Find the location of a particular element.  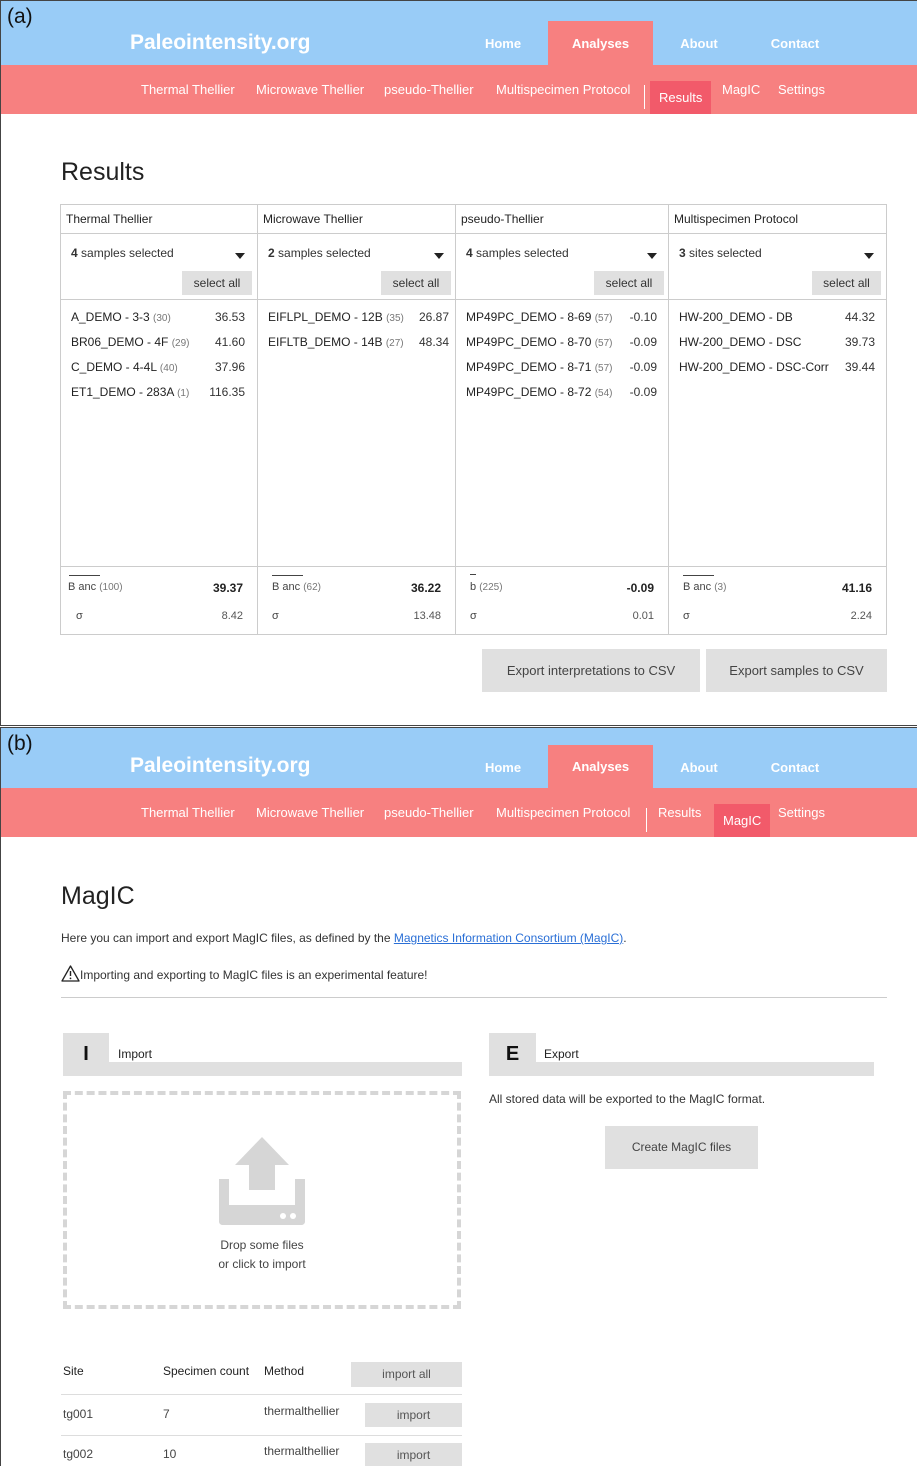

mean-label: B anc (100) is located at coordinates (95, 587).